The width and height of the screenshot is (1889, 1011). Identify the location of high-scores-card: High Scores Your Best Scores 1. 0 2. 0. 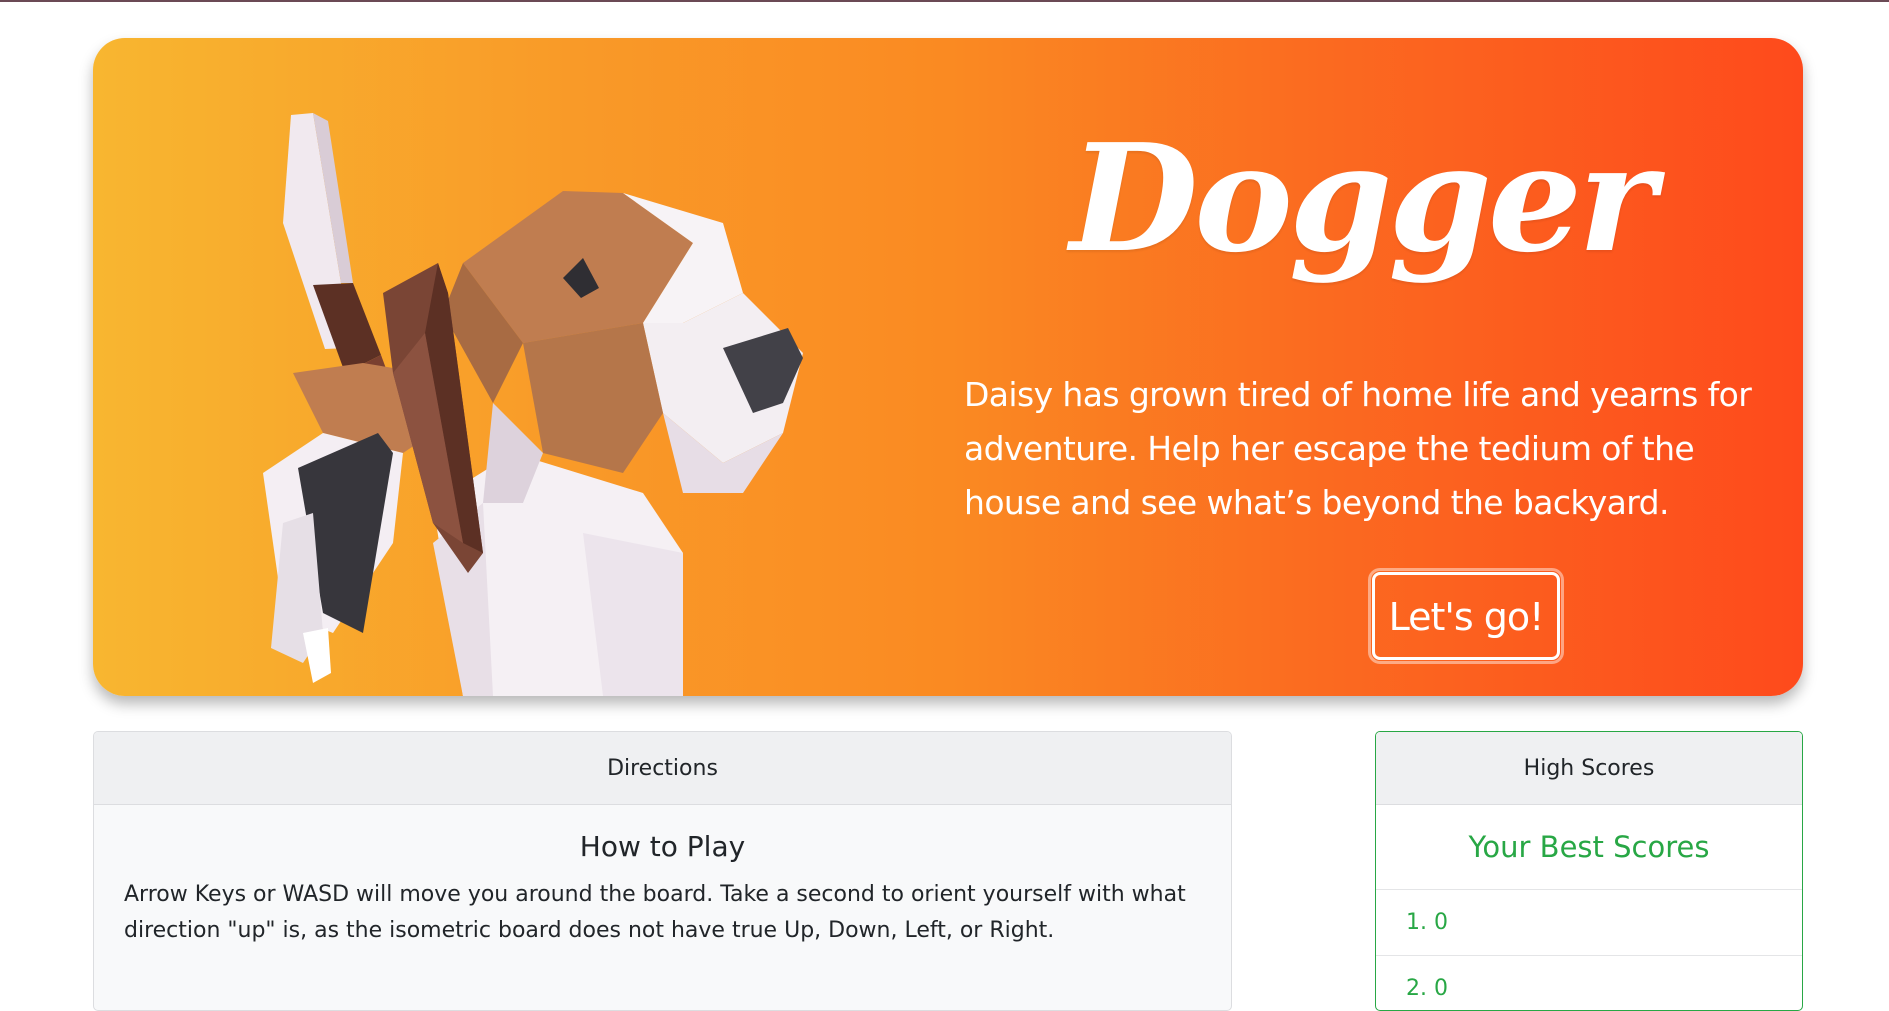
(1589, 871).